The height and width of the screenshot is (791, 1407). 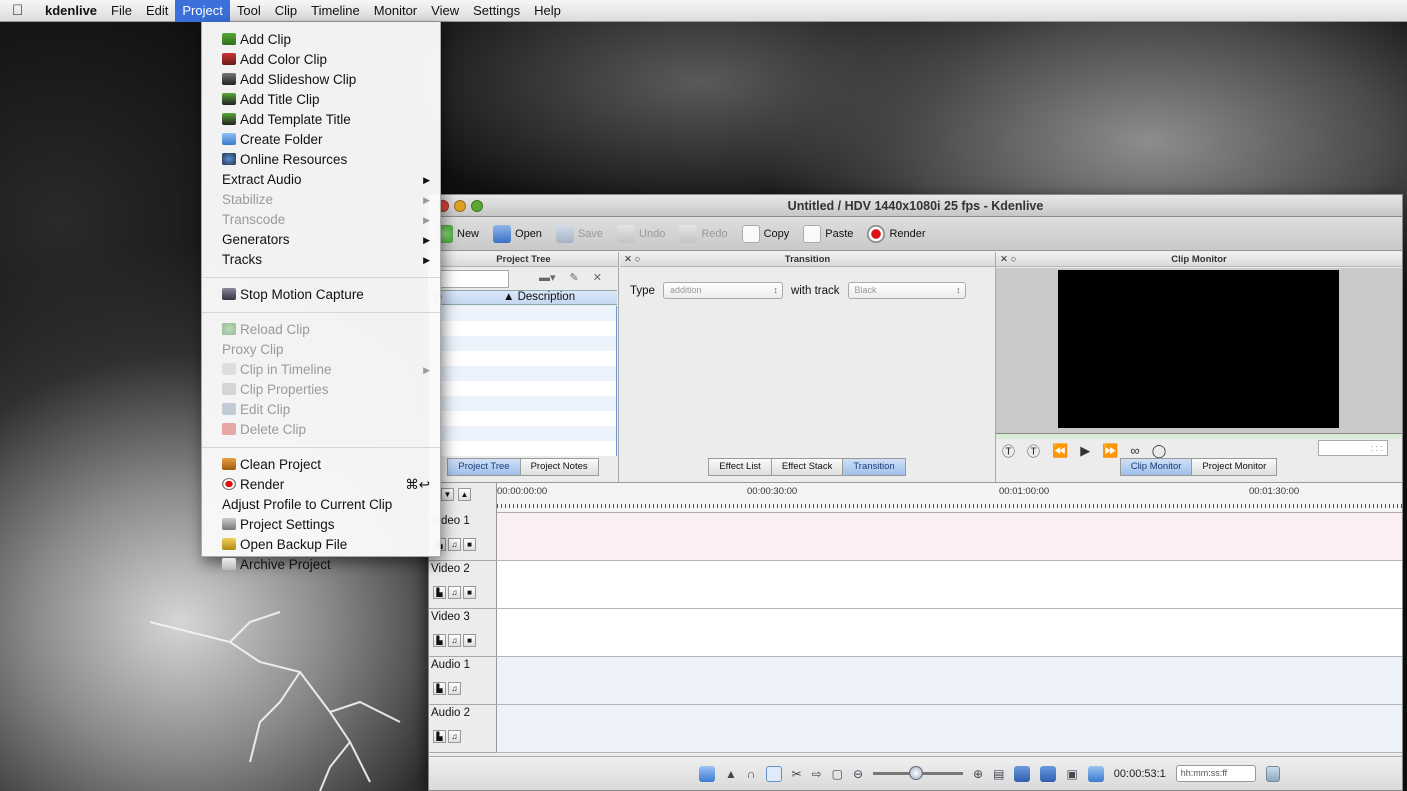 What do you see at coordinates (321, 180) in the screenshot?
I see `menu-item-extract-audio: Extract Audio ▶` at bounding box center [321, 180].